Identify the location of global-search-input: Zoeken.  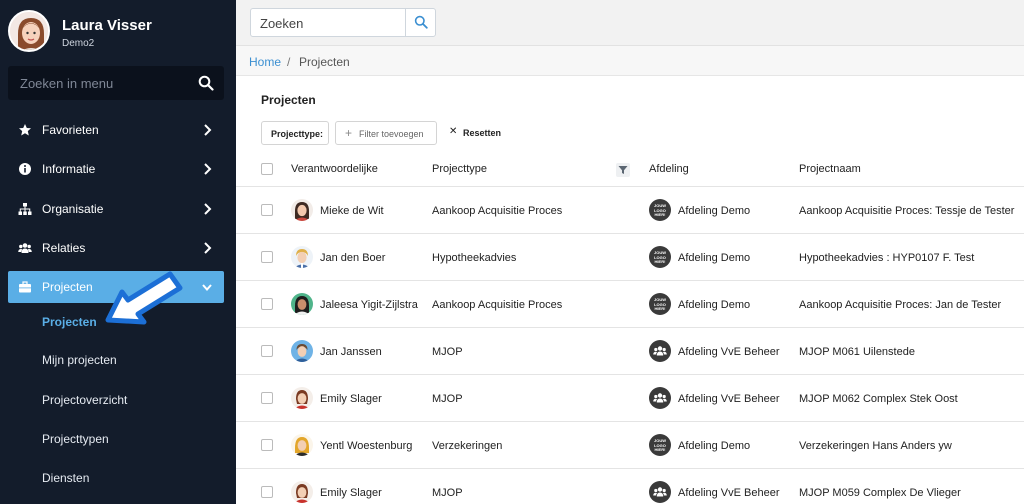
(343, 22).